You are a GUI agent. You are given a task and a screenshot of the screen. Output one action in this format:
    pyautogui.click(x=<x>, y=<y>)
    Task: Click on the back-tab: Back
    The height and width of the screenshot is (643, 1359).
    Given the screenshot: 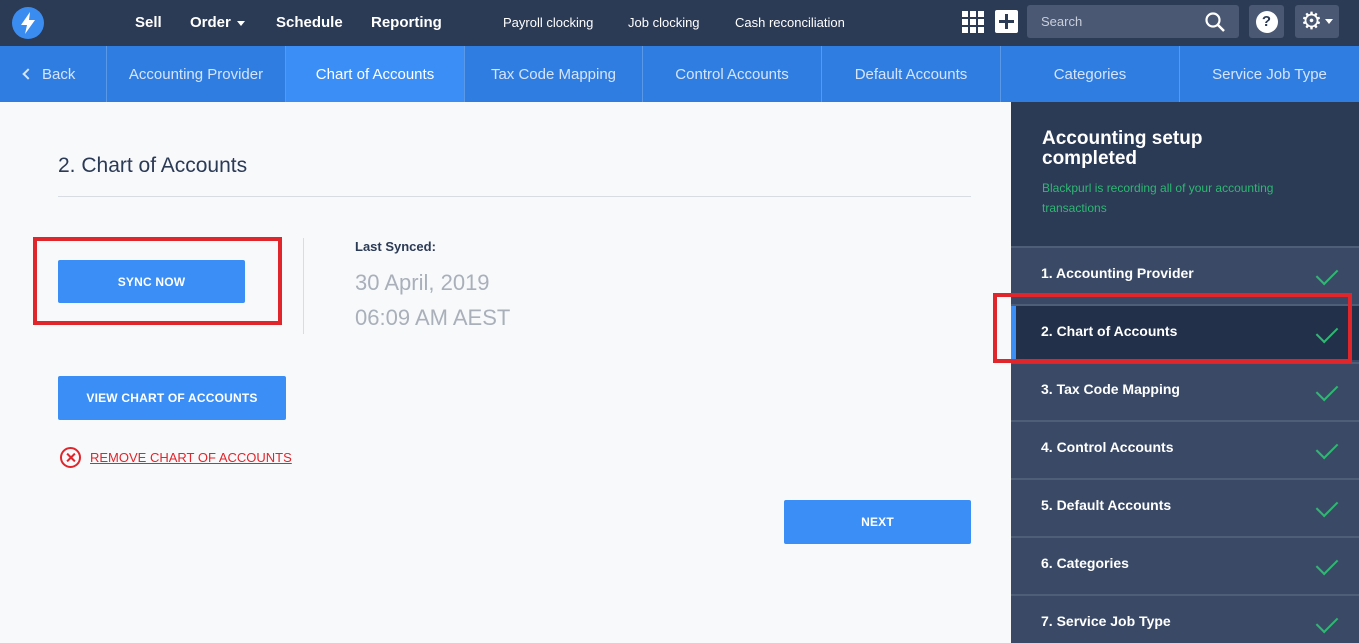 What is the action you would take?
    pyautogui.click(x=53, y=74)
    